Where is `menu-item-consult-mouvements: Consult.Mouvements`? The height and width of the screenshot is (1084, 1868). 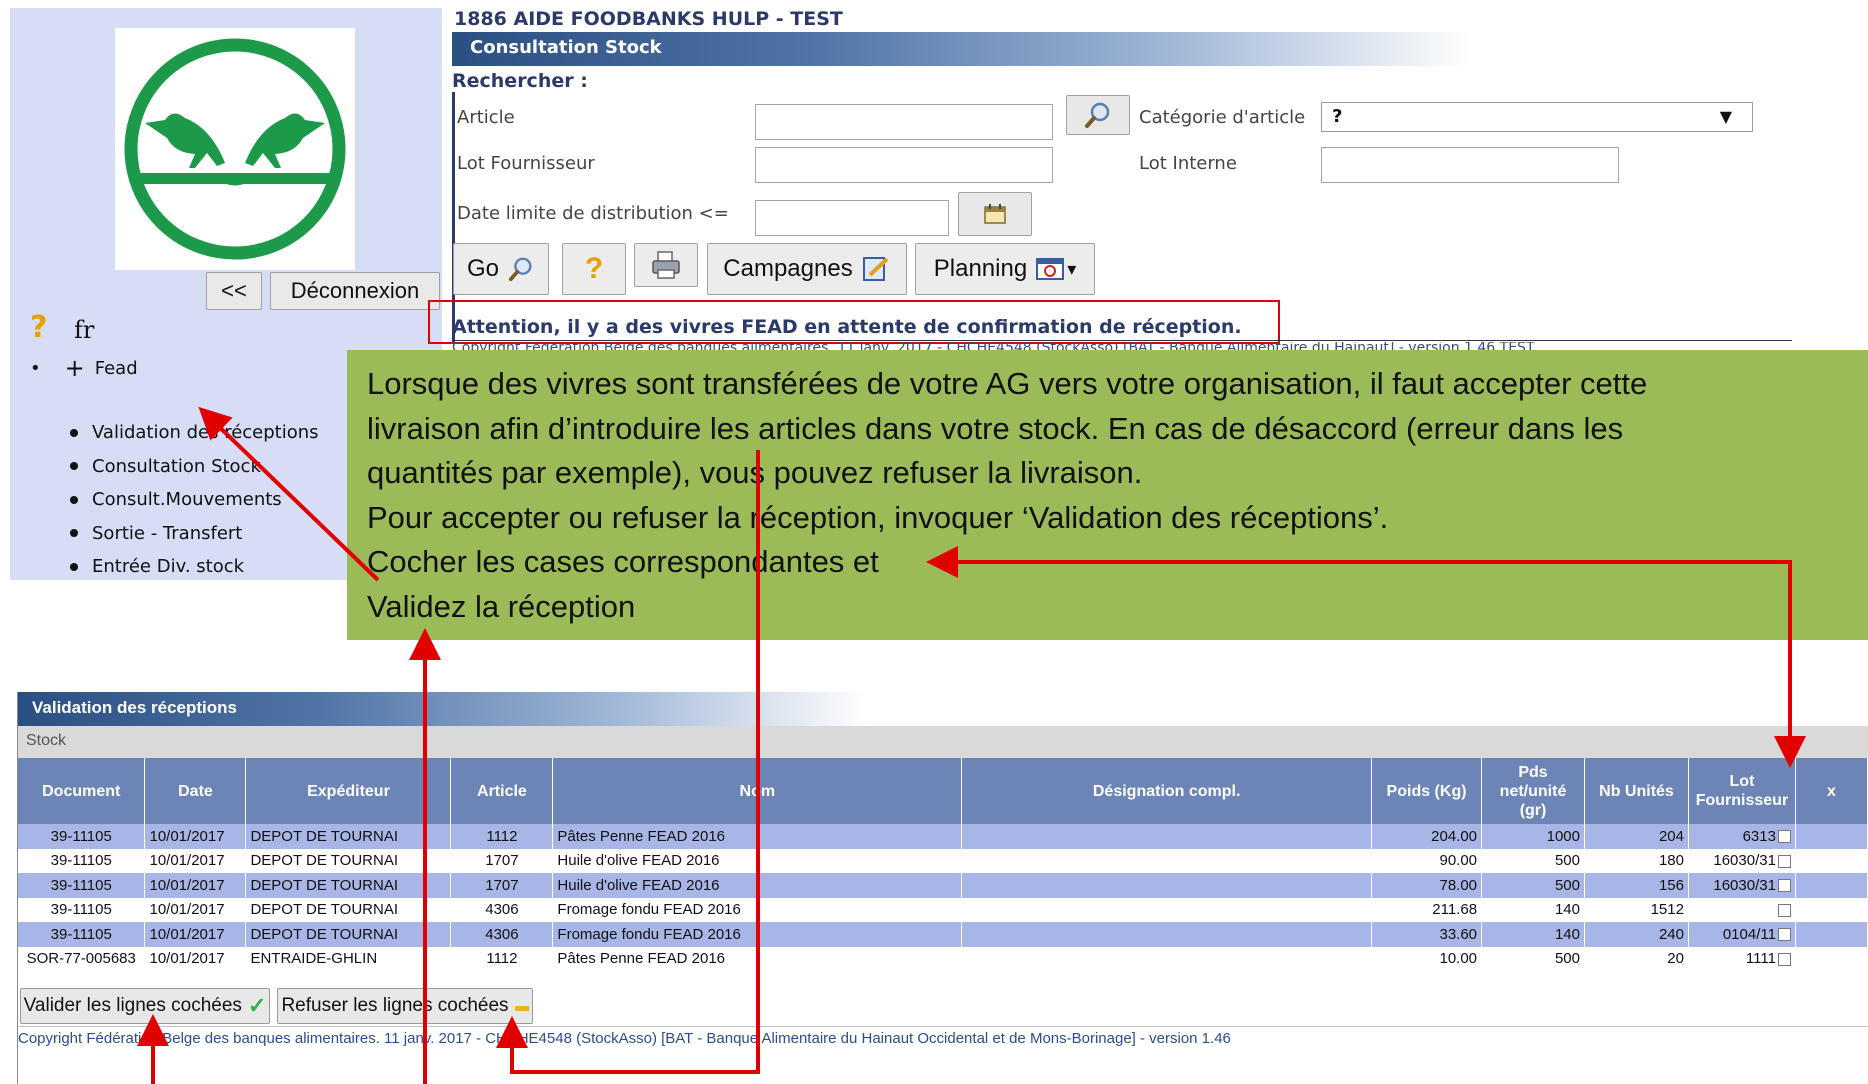 menu-item-consult-mouvements: Consult.Mouvements is located at coordinates (194, 500).